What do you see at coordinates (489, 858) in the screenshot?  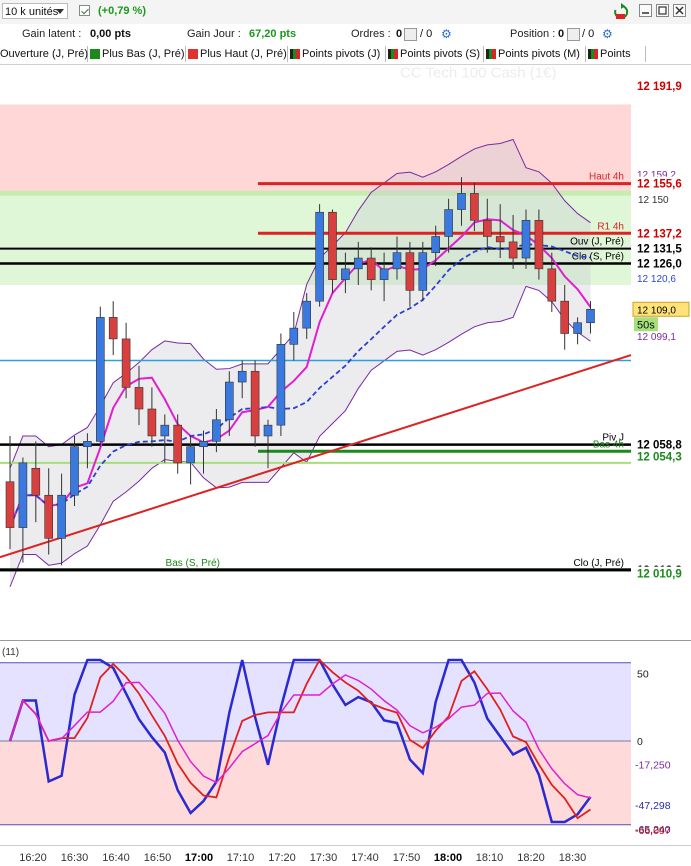 I see `time-axis-label: 18:10` at bounding box center [489, 858].